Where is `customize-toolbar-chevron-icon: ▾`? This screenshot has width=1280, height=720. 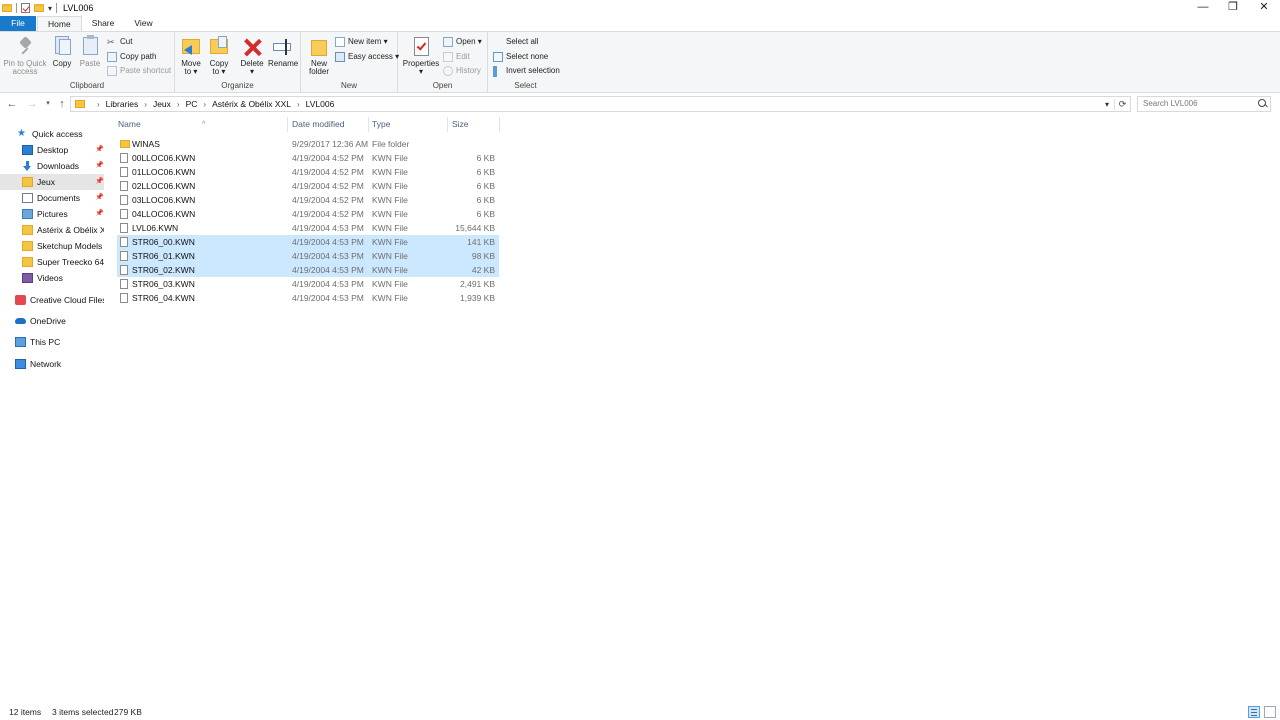 customize-toolbar-chevron-icon: ▾ is located at coordinates (50, 8).